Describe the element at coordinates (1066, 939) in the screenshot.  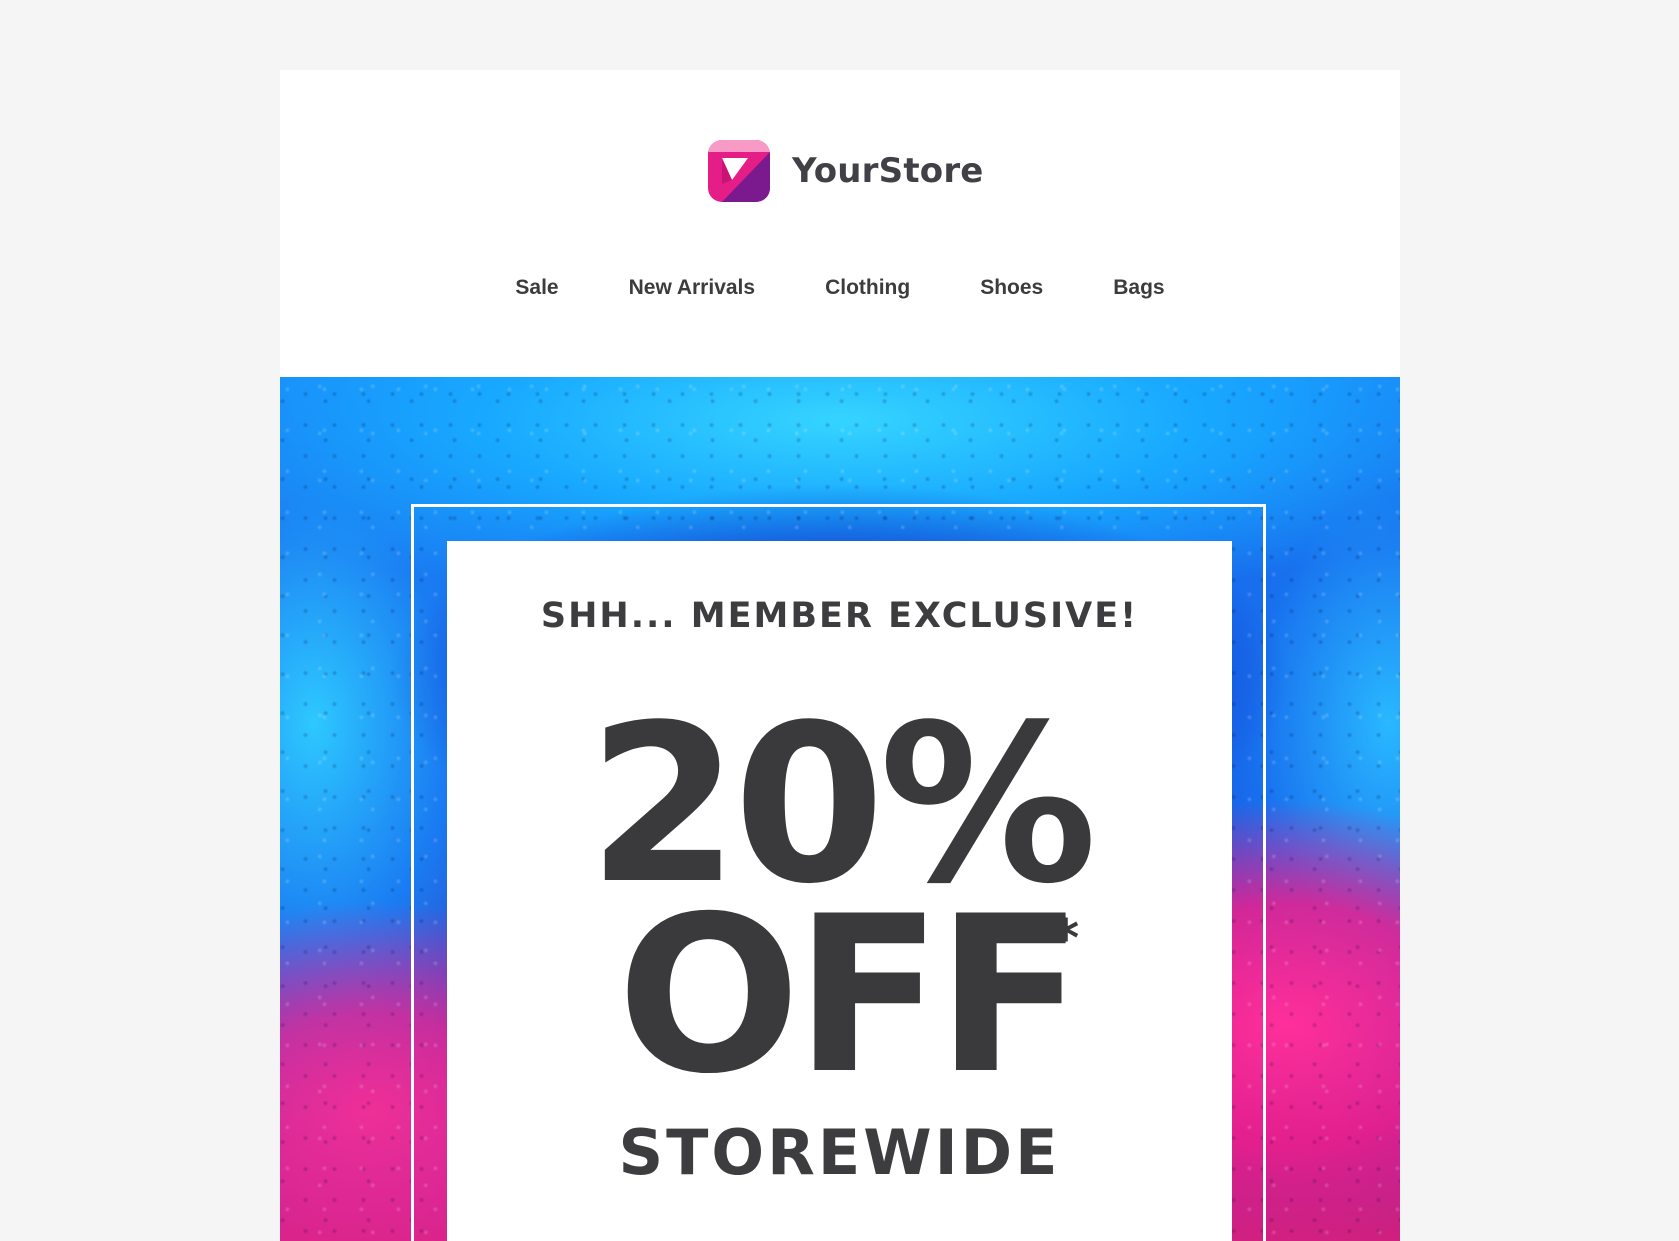
I see `promo-asterisk: *` at that location.